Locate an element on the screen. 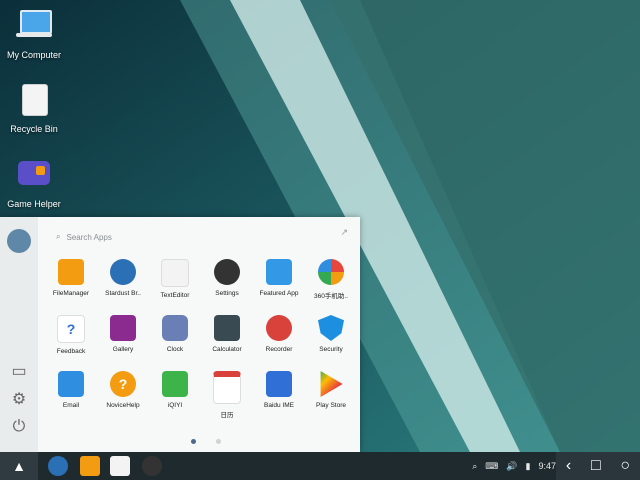 The width and height of the screenshot is (640, 480). app-calendar: 日历 is located at coordinates (227, 395).